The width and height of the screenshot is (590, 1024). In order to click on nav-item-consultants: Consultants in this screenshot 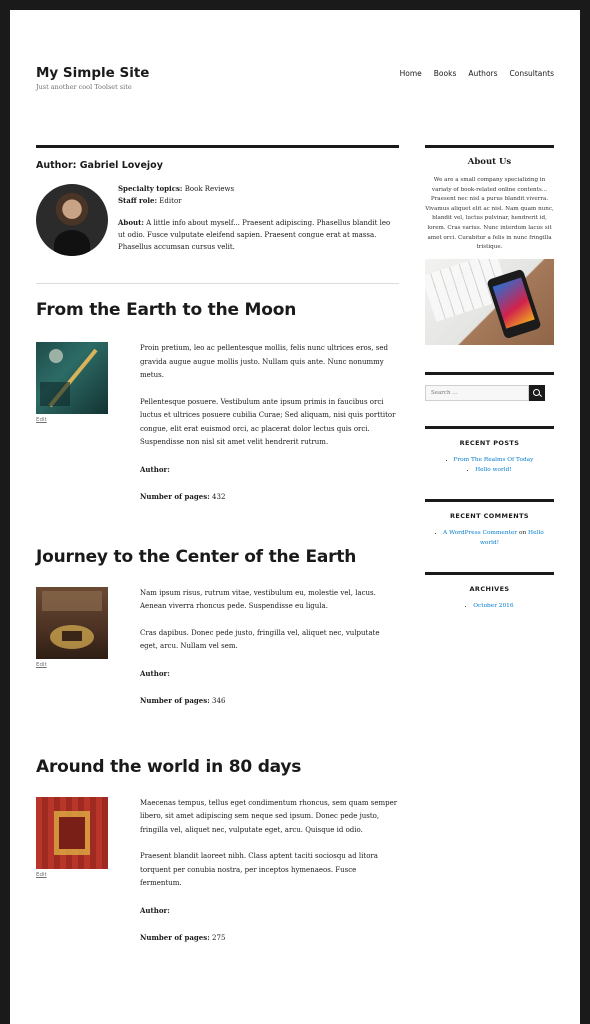, I will do `click(532, 73)`.